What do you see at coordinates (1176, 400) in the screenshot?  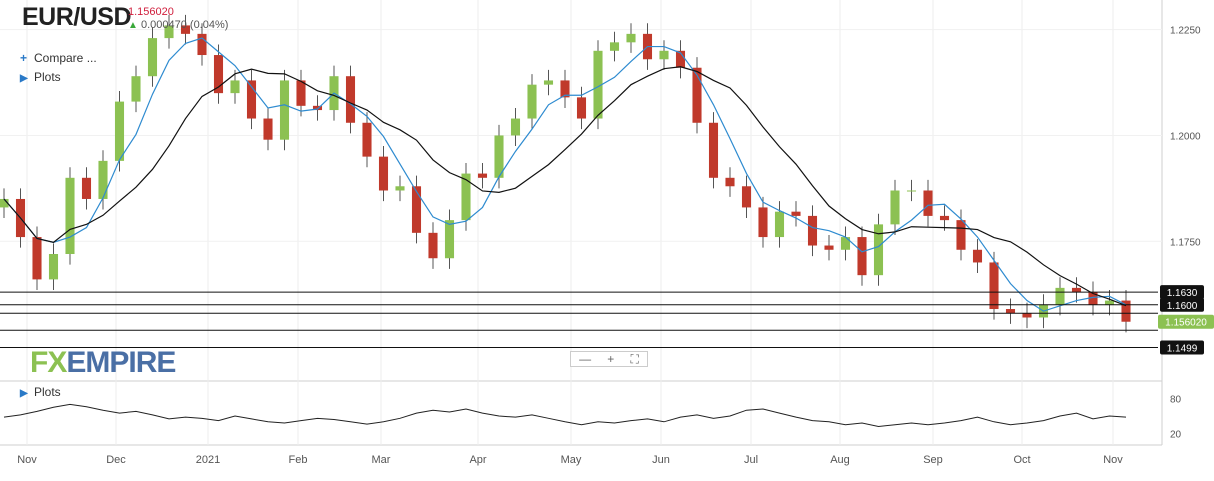 I see `oscillator-y-tick: 80` at bounding box center [1176, 400].